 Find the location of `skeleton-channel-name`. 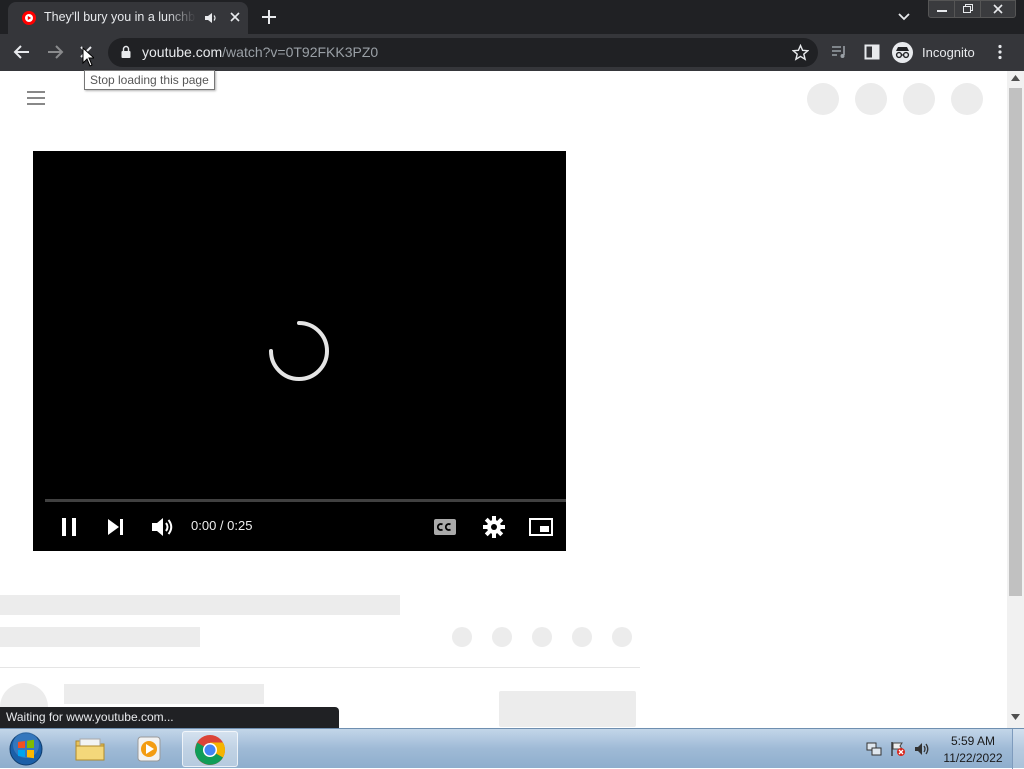

skeleton-channel-name is located at coordinates (164, 694).